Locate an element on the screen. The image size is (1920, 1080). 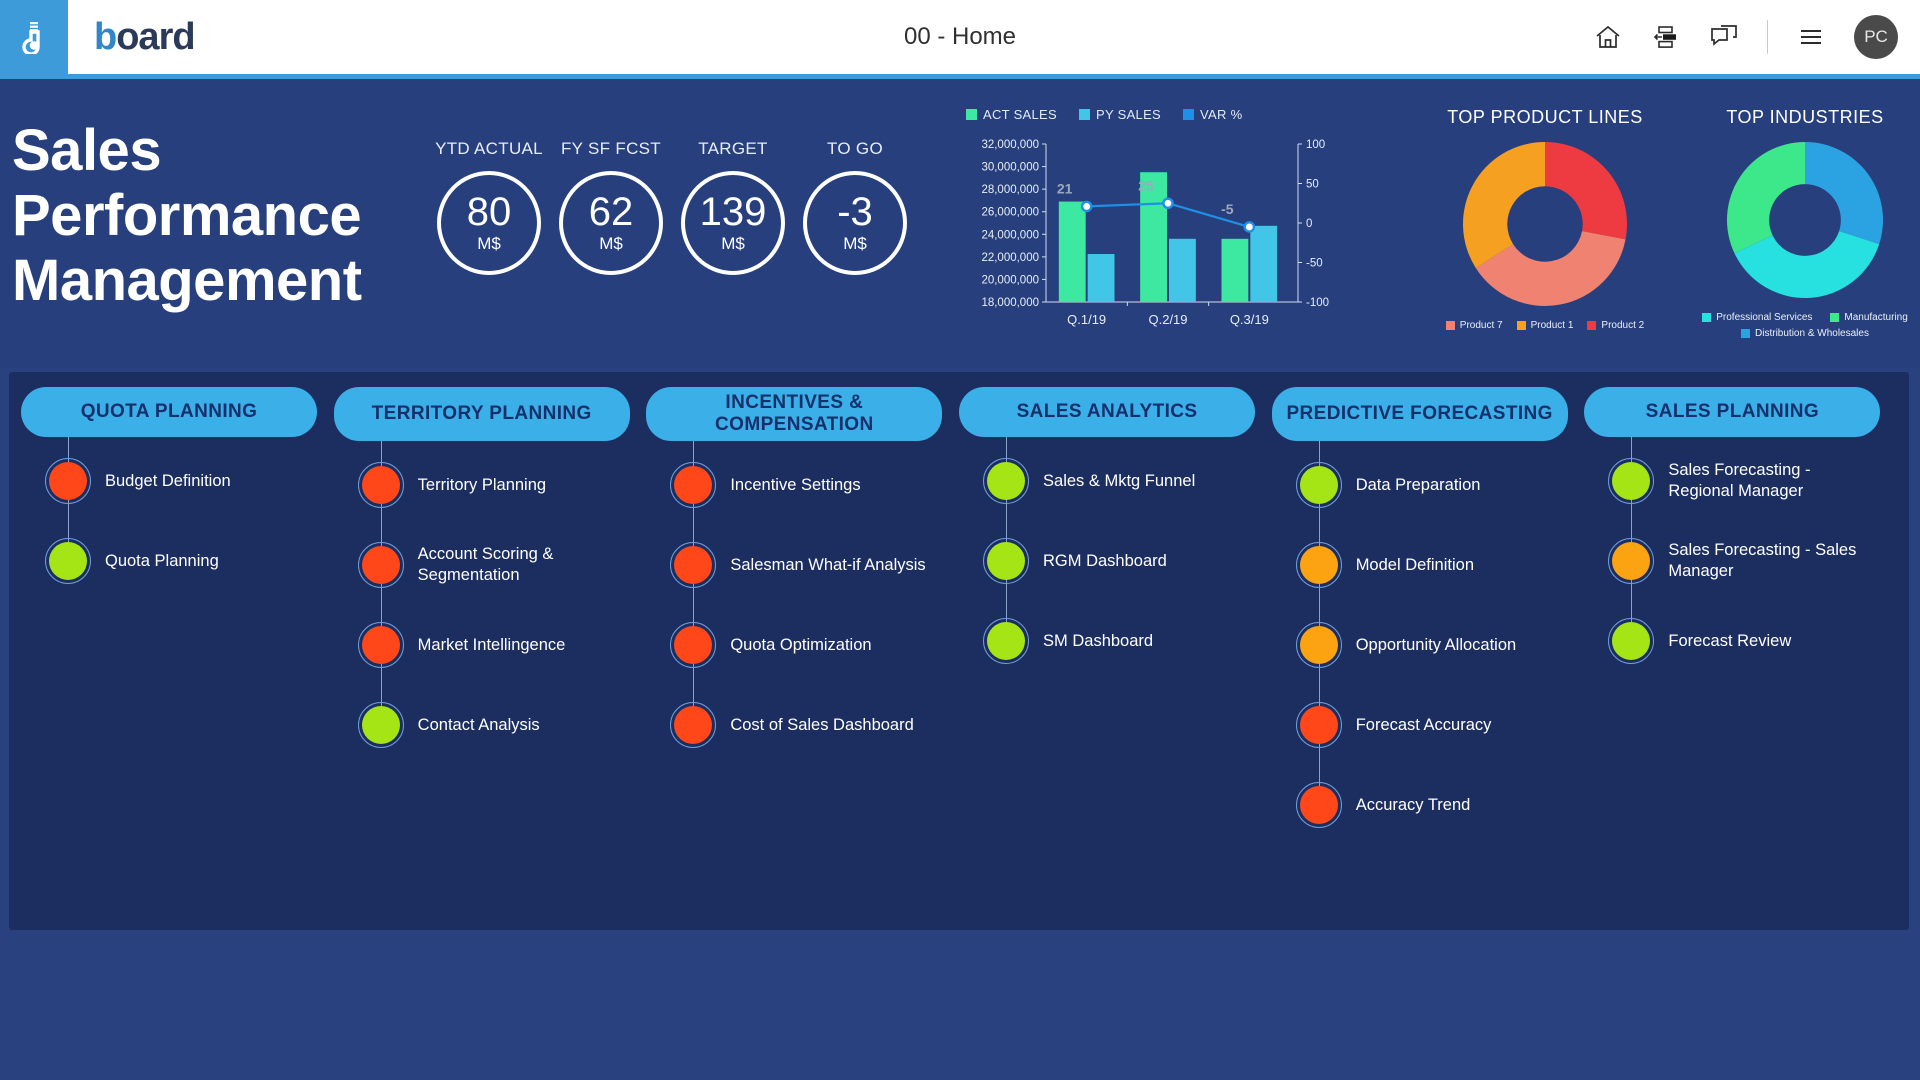
nav-column-header-territory-planning: TERRITORY PLANNING is located at coordinates (481, 414).